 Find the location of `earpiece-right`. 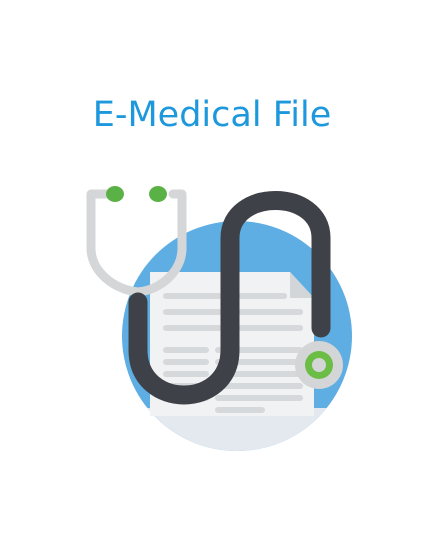

earpiece-right is located at coordinates (158, 194).